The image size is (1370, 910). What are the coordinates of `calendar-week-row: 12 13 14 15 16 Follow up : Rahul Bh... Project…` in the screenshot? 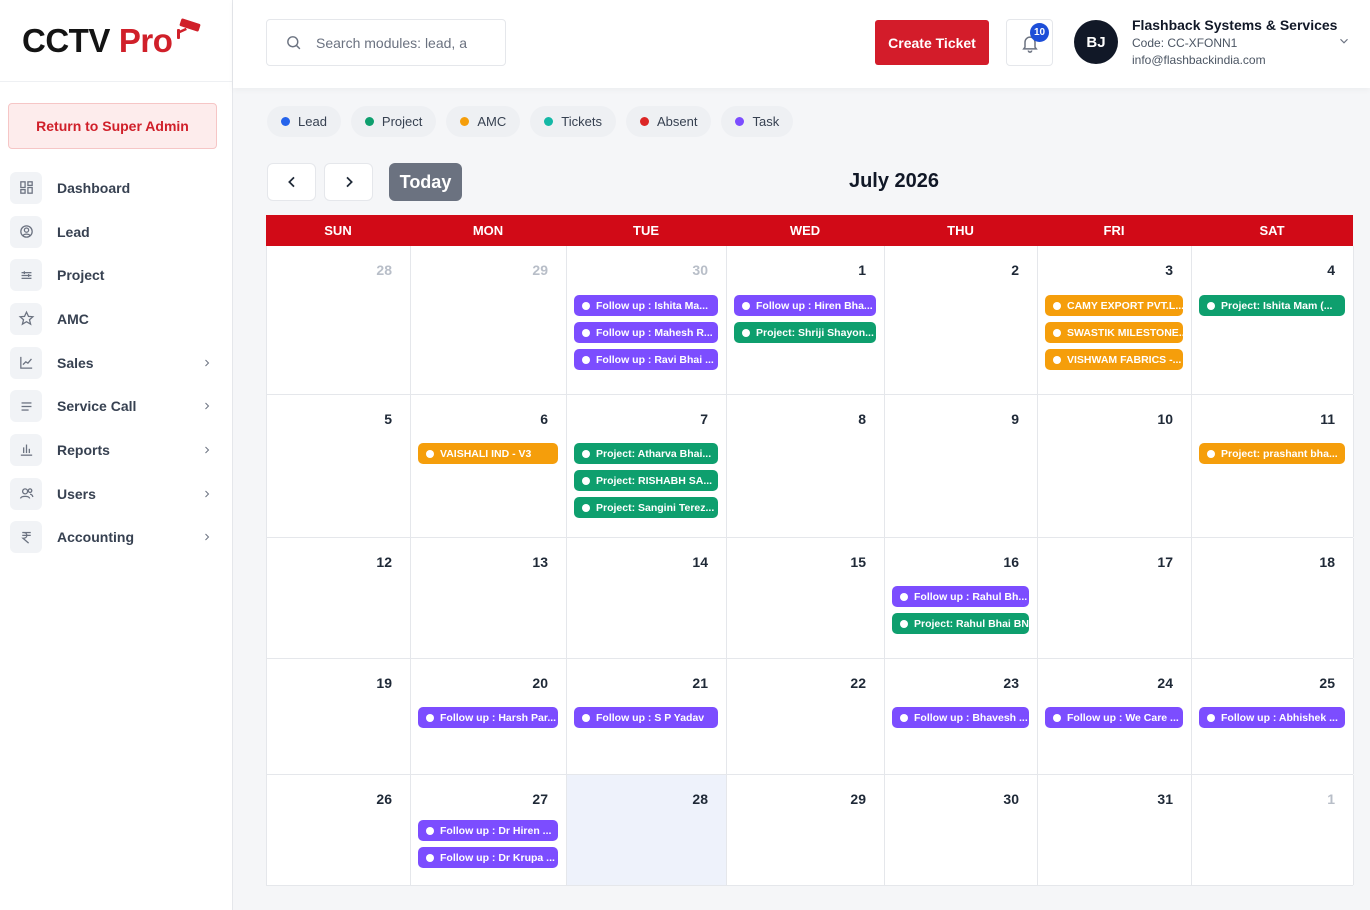 It's located at (810, 598).